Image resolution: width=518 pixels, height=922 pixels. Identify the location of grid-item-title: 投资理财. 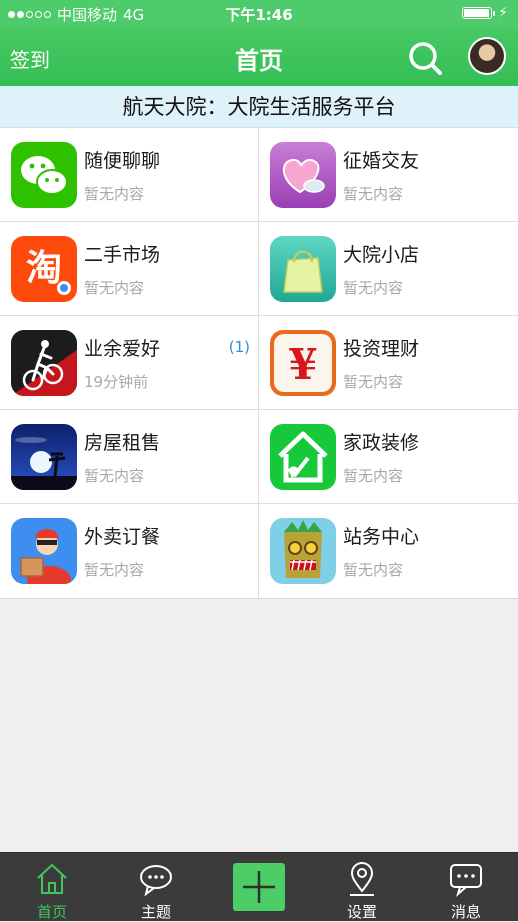
(381, 349).